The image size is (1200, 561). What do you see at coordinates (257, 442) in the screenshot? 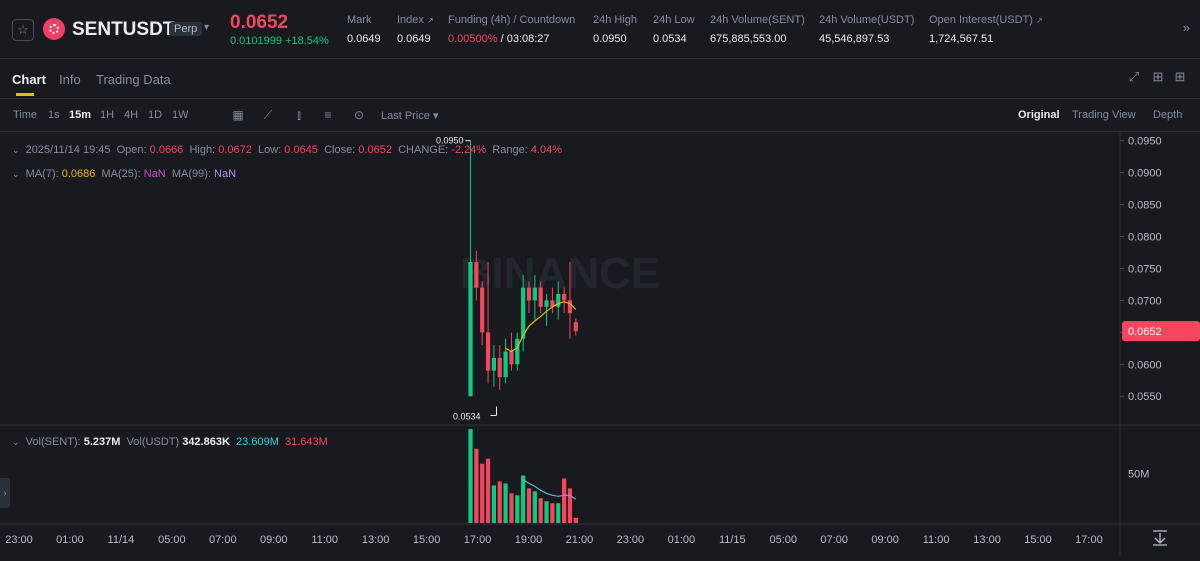
I see `vol-ma1-value: 23.609M` at bounding box center [257, 442].